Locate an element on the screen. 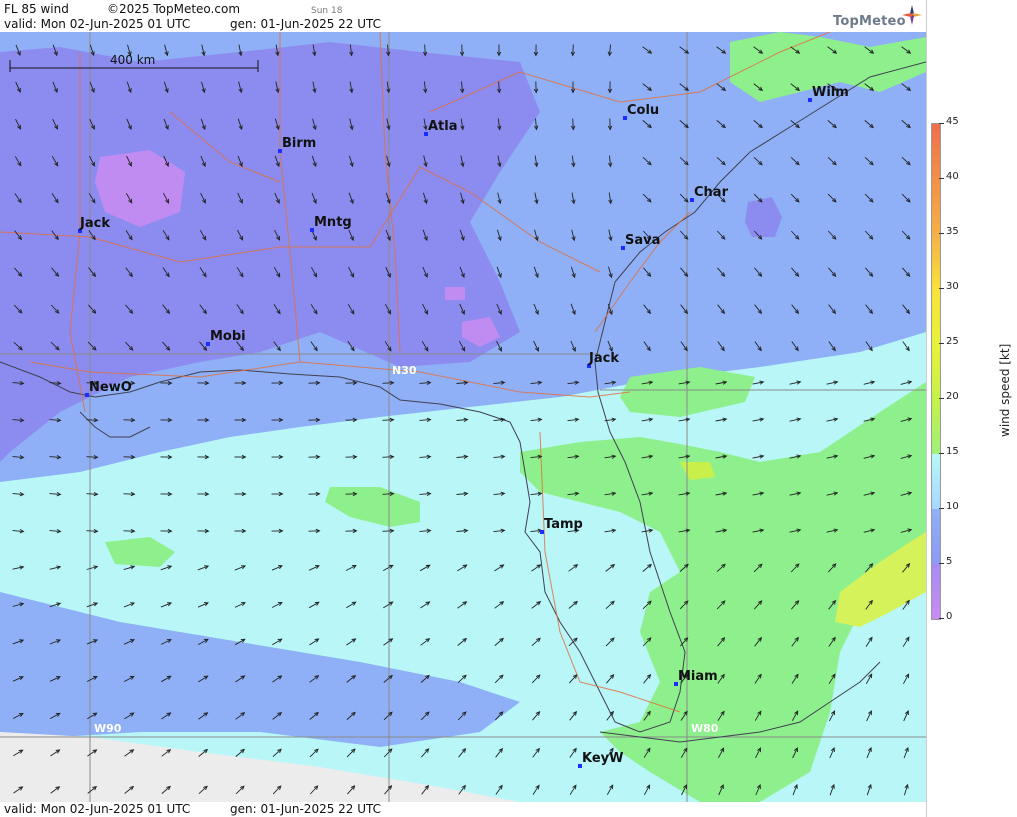  city-label-char: Char is located at coordinates (711, 192).